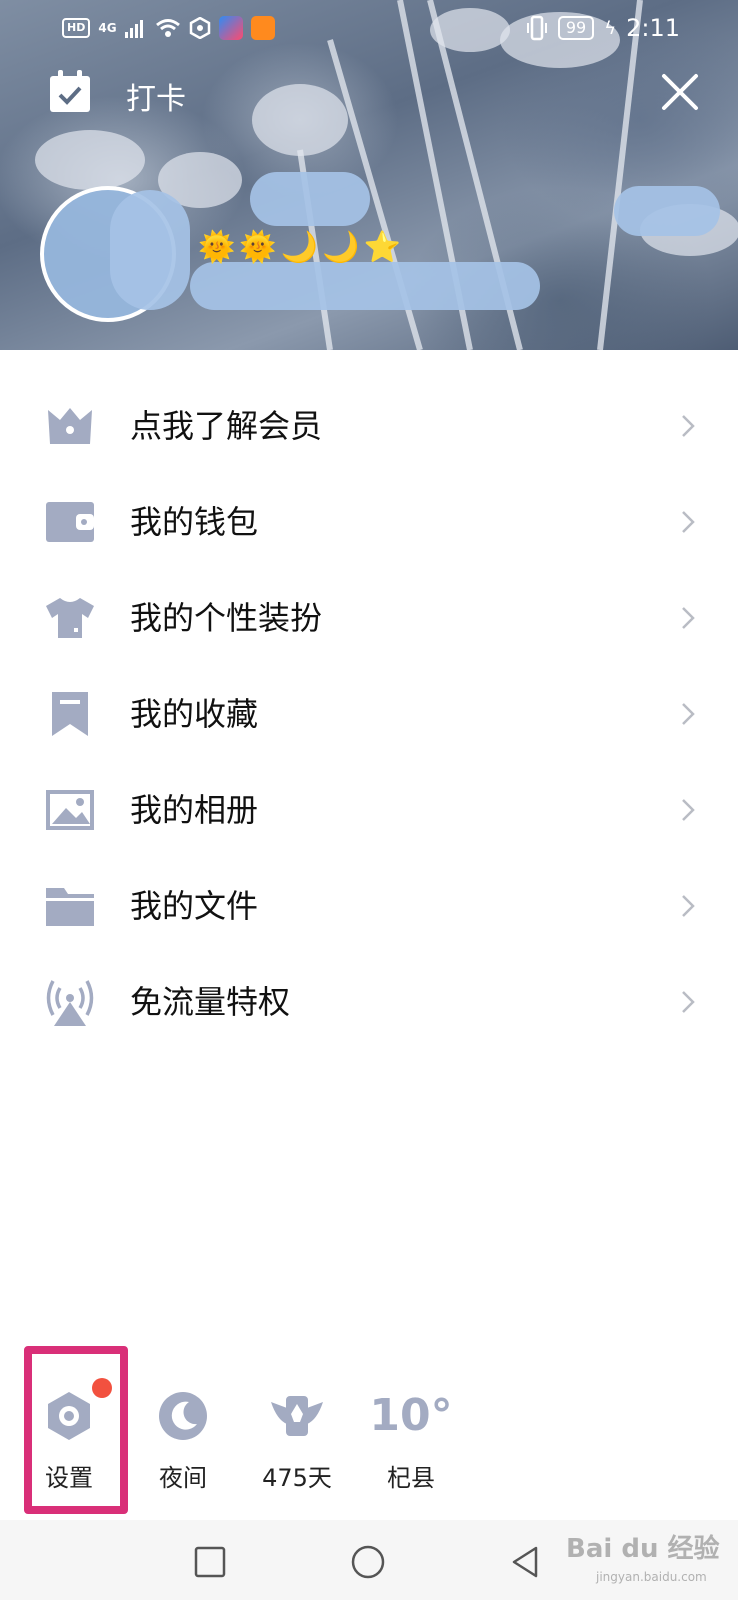 The height and width of the screenshot is (1600, 738). What do you see at coordinates (76, 28) in the screenshot?
I see `hd-indicator: HD` at bounding box center [76, 28].